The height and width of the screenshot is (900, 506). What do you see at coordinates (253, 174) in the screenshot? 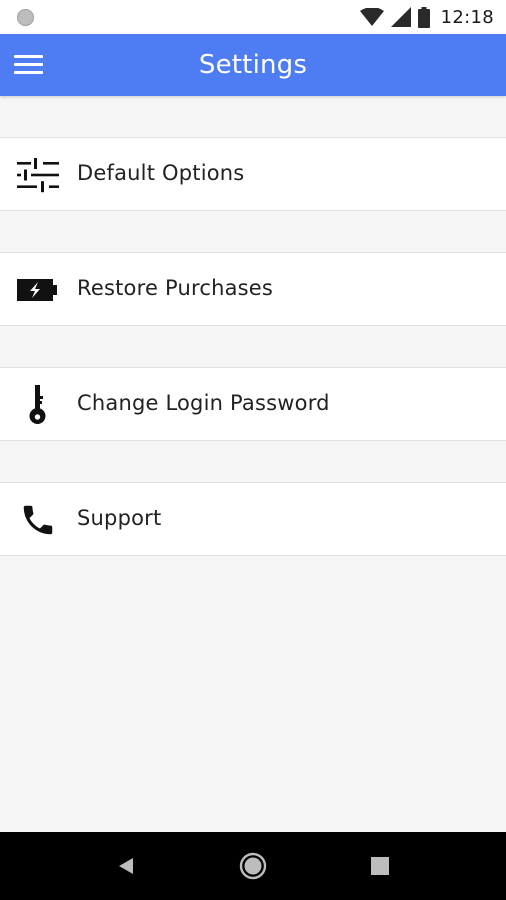
I see `settings-item-default-options: Default Options` at bounding box center [253, 174].